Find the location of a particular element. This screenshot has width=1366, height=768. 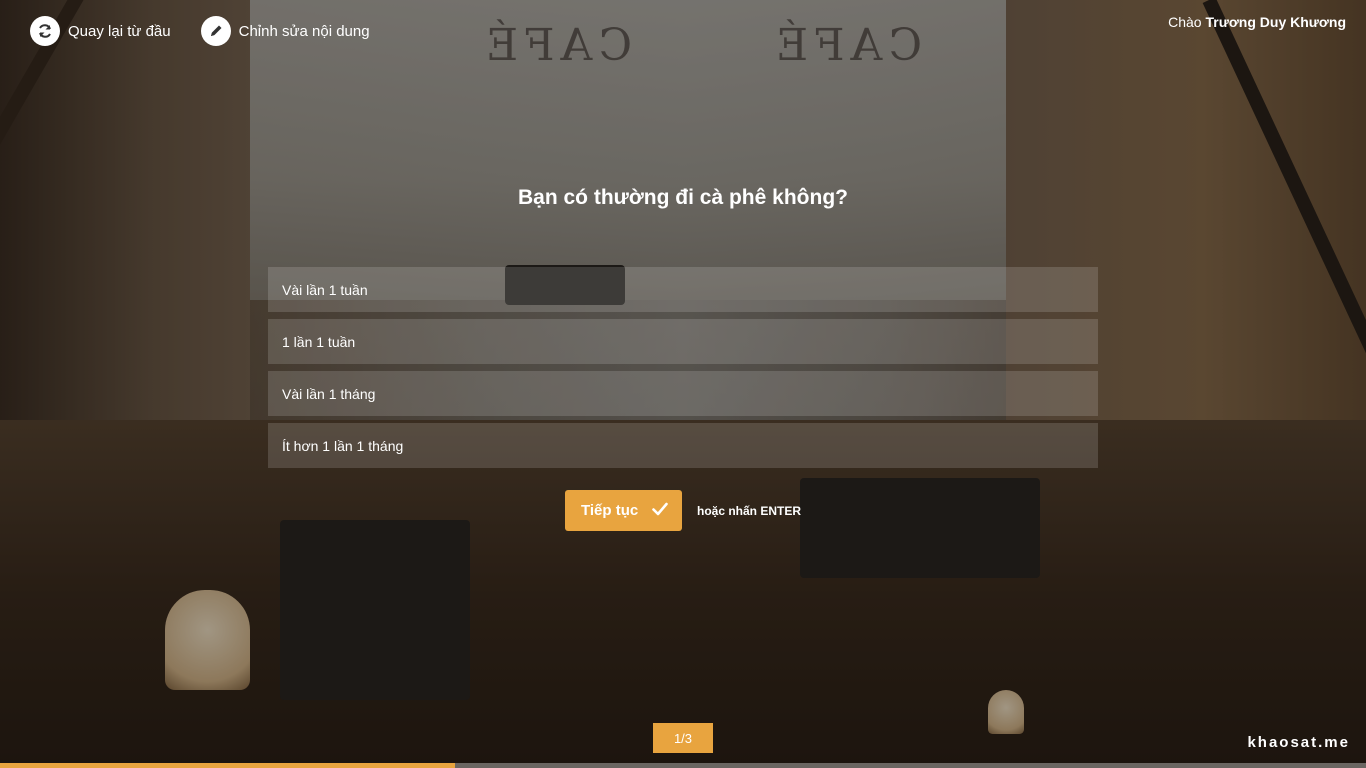

restart-label: Quay lại từ đầu is located at coordinates (119, 31).